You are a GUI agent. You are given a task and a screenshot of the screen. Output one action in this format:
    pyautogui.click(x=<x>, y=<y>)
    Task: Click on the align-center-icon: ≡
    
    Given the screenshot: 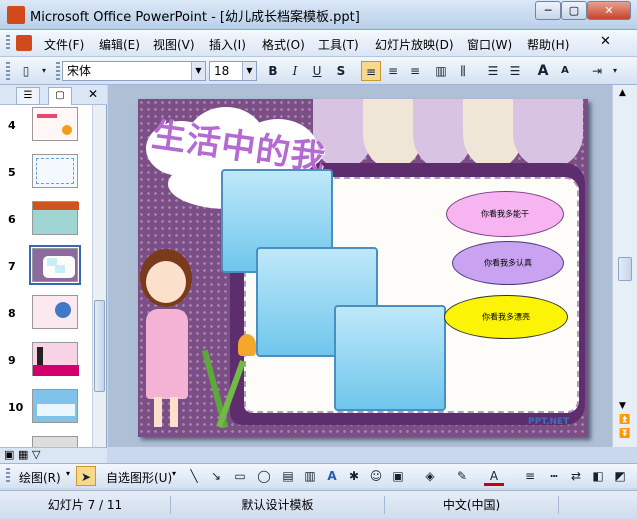 What is the action you would take?
    pyautogui.click(x=393, y=71)
    